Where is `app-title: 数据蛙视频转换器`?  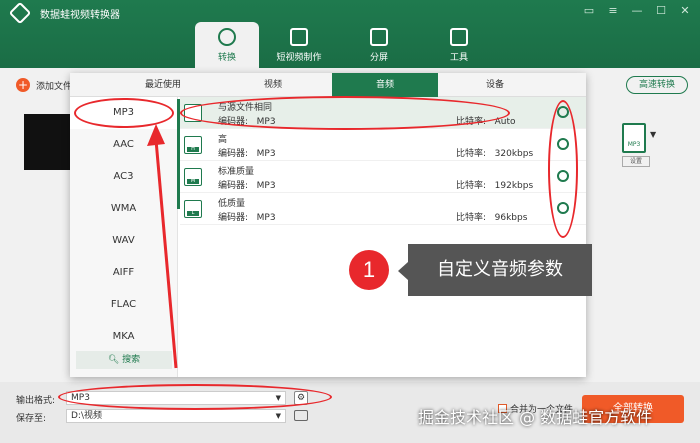 app-title: 数据蛙视频转换器 is located at coordinates (80, 15).